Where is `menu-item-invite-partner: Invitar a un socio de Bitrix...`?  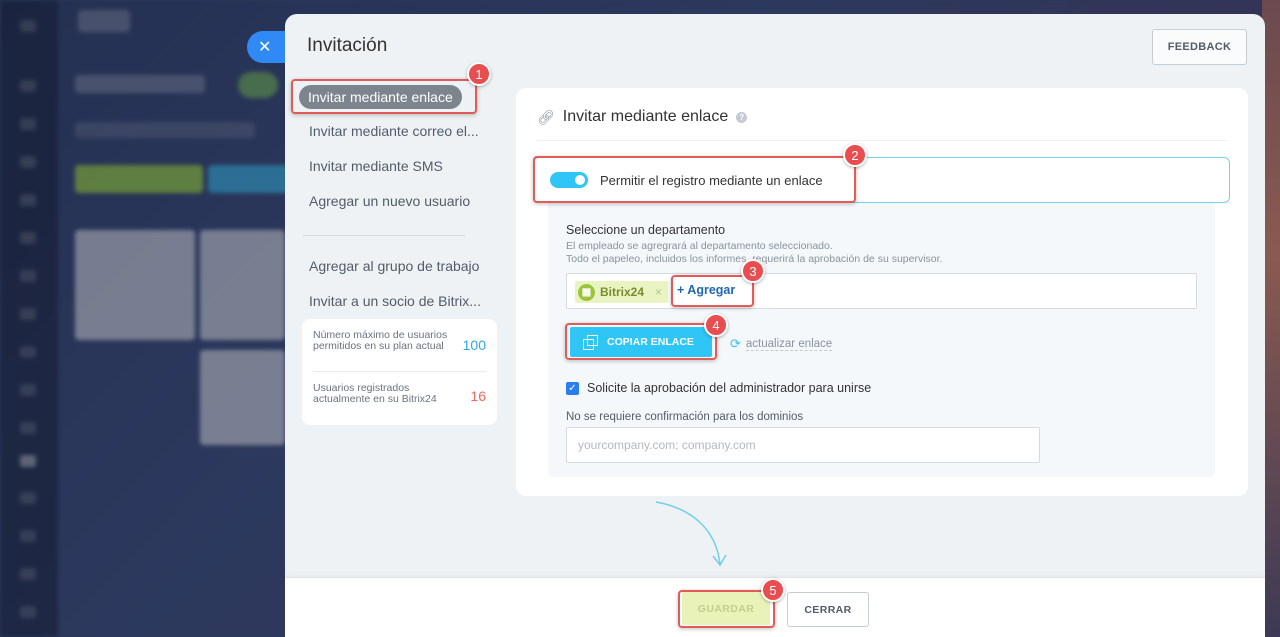 menu-item-invite-partner: Invitar a un socio de Bitrix... is located at coordinates (395, 301).